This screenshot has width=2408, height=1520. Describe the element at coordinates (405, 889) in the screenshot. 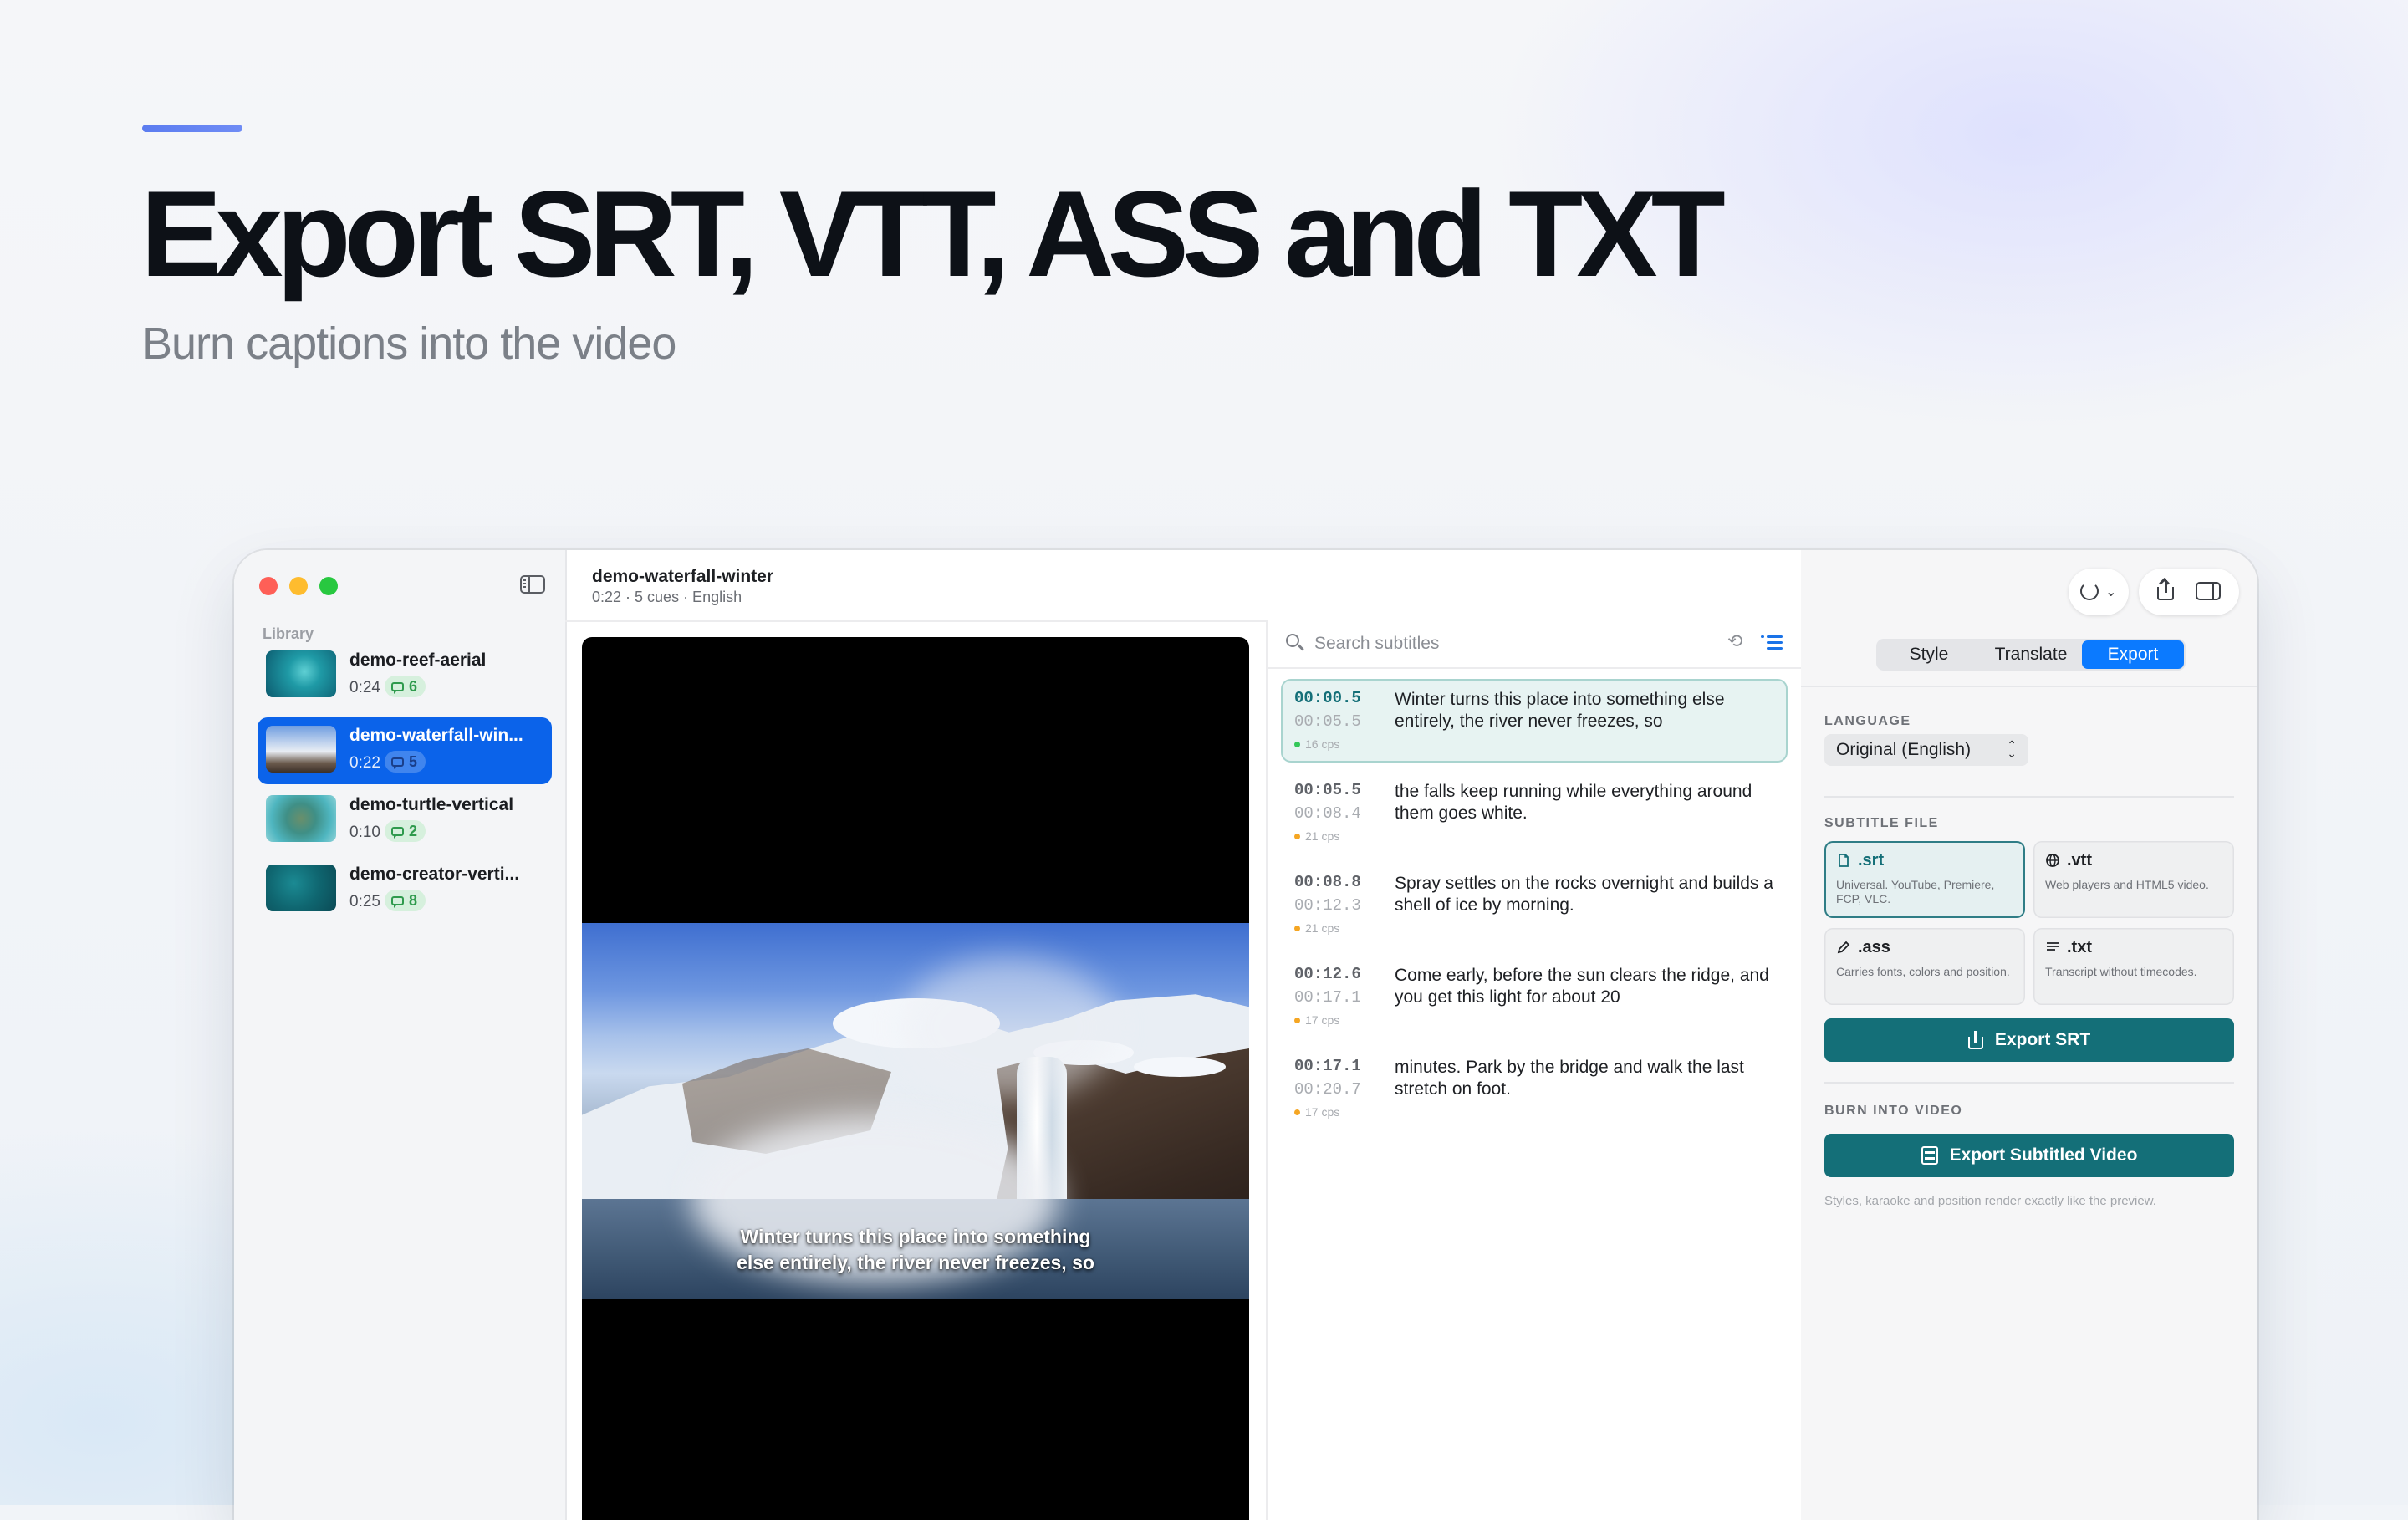

I see `library-item: demo-creator-verti... 0:25 8` at that location.